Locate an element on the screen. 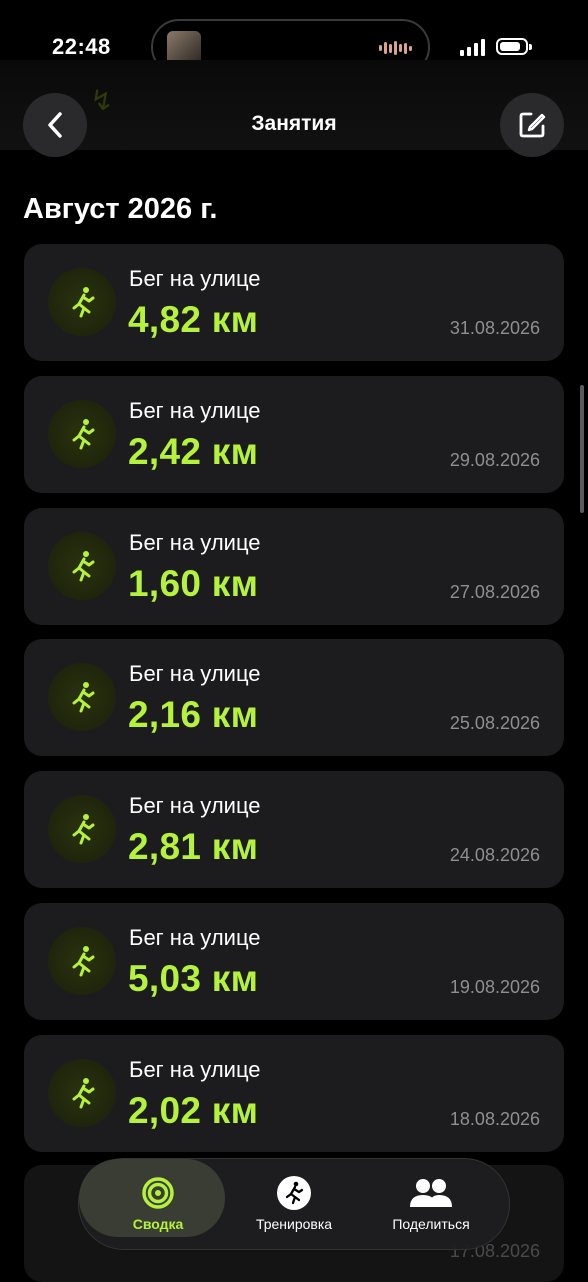 Image resolution: width=588 pixels, height=1282 pixels. workout-distance: 4,82 км is located at coordinates (193, 319).